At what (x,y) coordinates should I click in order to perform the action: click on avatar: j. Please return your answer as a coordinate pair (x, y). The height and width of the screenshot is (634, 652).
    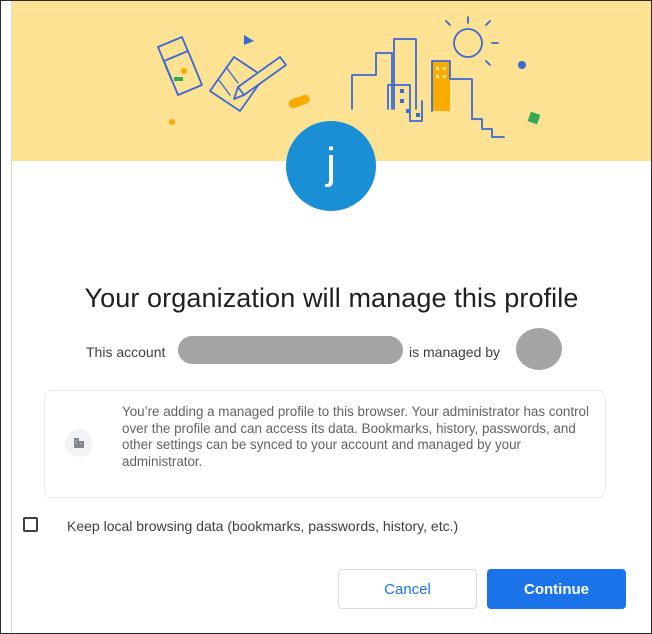
    Looking at the image, I should click on (331, 166).